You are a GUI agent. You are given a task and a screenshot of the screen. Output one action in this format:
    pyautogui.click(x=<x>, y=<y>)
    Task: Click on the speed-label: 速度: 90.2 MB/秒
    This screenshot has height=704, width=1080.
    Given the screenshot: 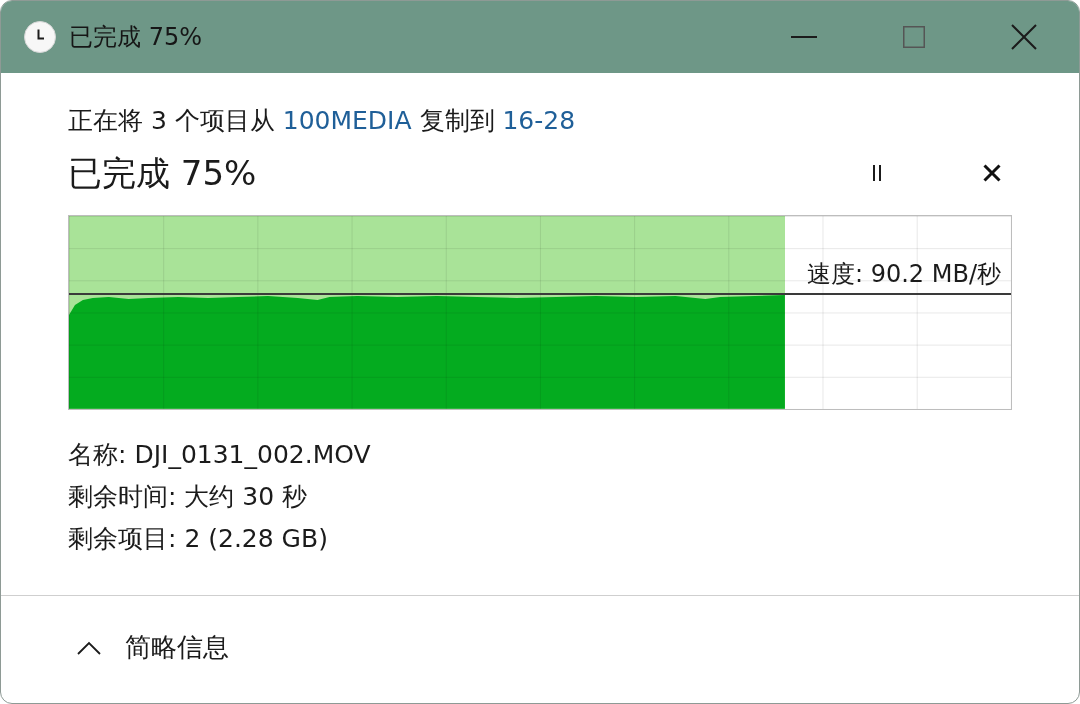 What is the action you would take?
    pyautogui.click(x=903, y=274)
    